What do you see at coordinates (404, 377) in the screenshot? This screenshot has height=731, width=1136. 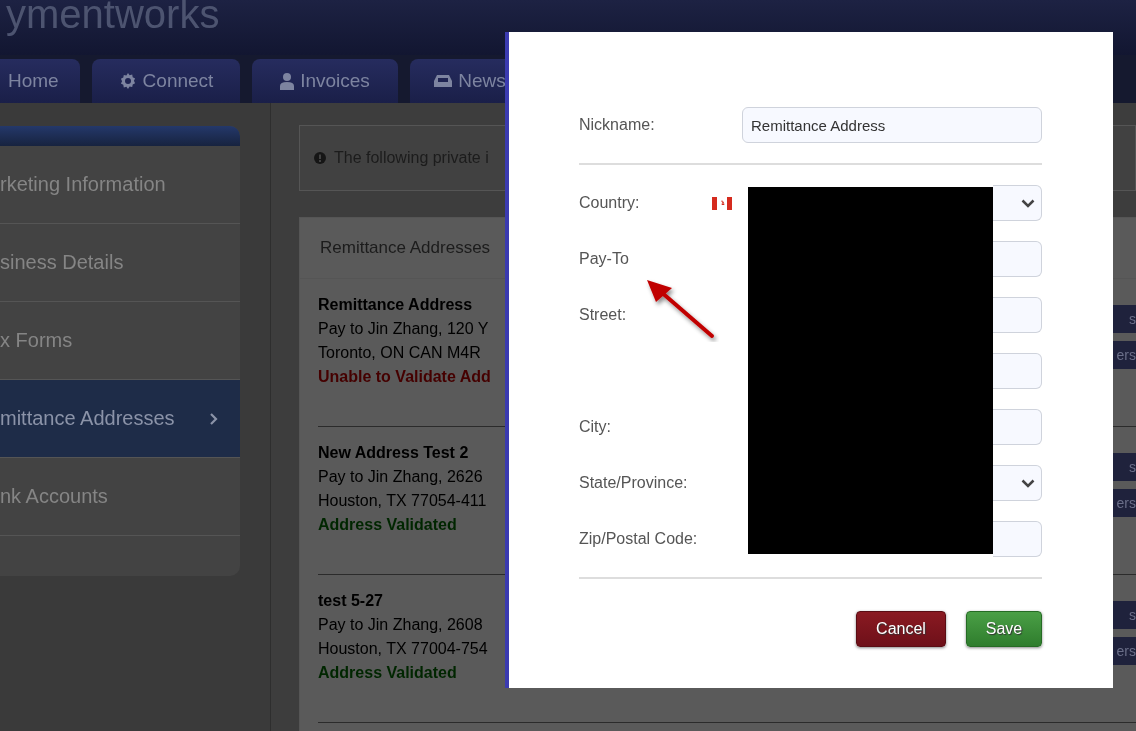 I see `validation-status: Unable to Validate Add` at bounding box center [404, 377].